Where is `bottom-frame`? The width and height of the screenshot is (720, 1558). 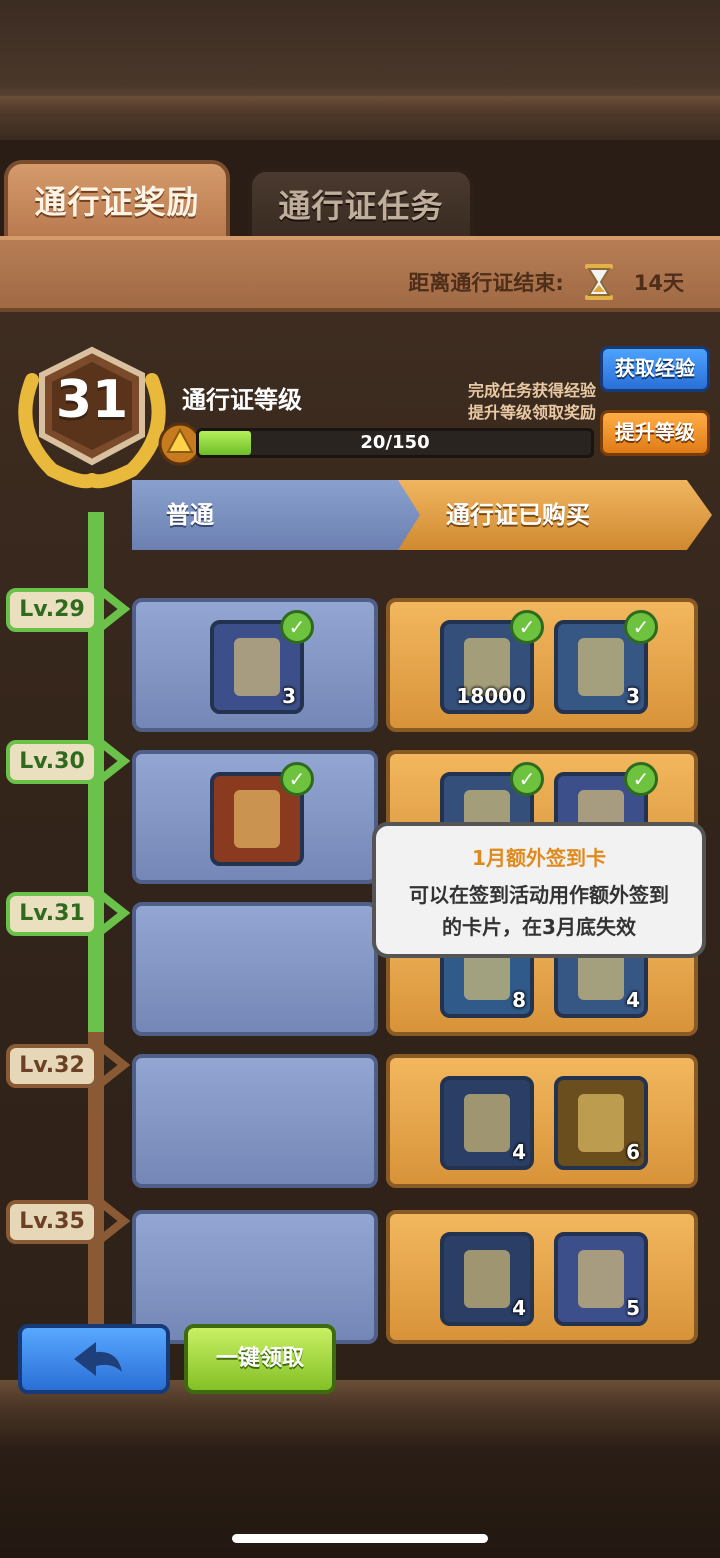
bottom-frame is located at coordinates (360, 1469).